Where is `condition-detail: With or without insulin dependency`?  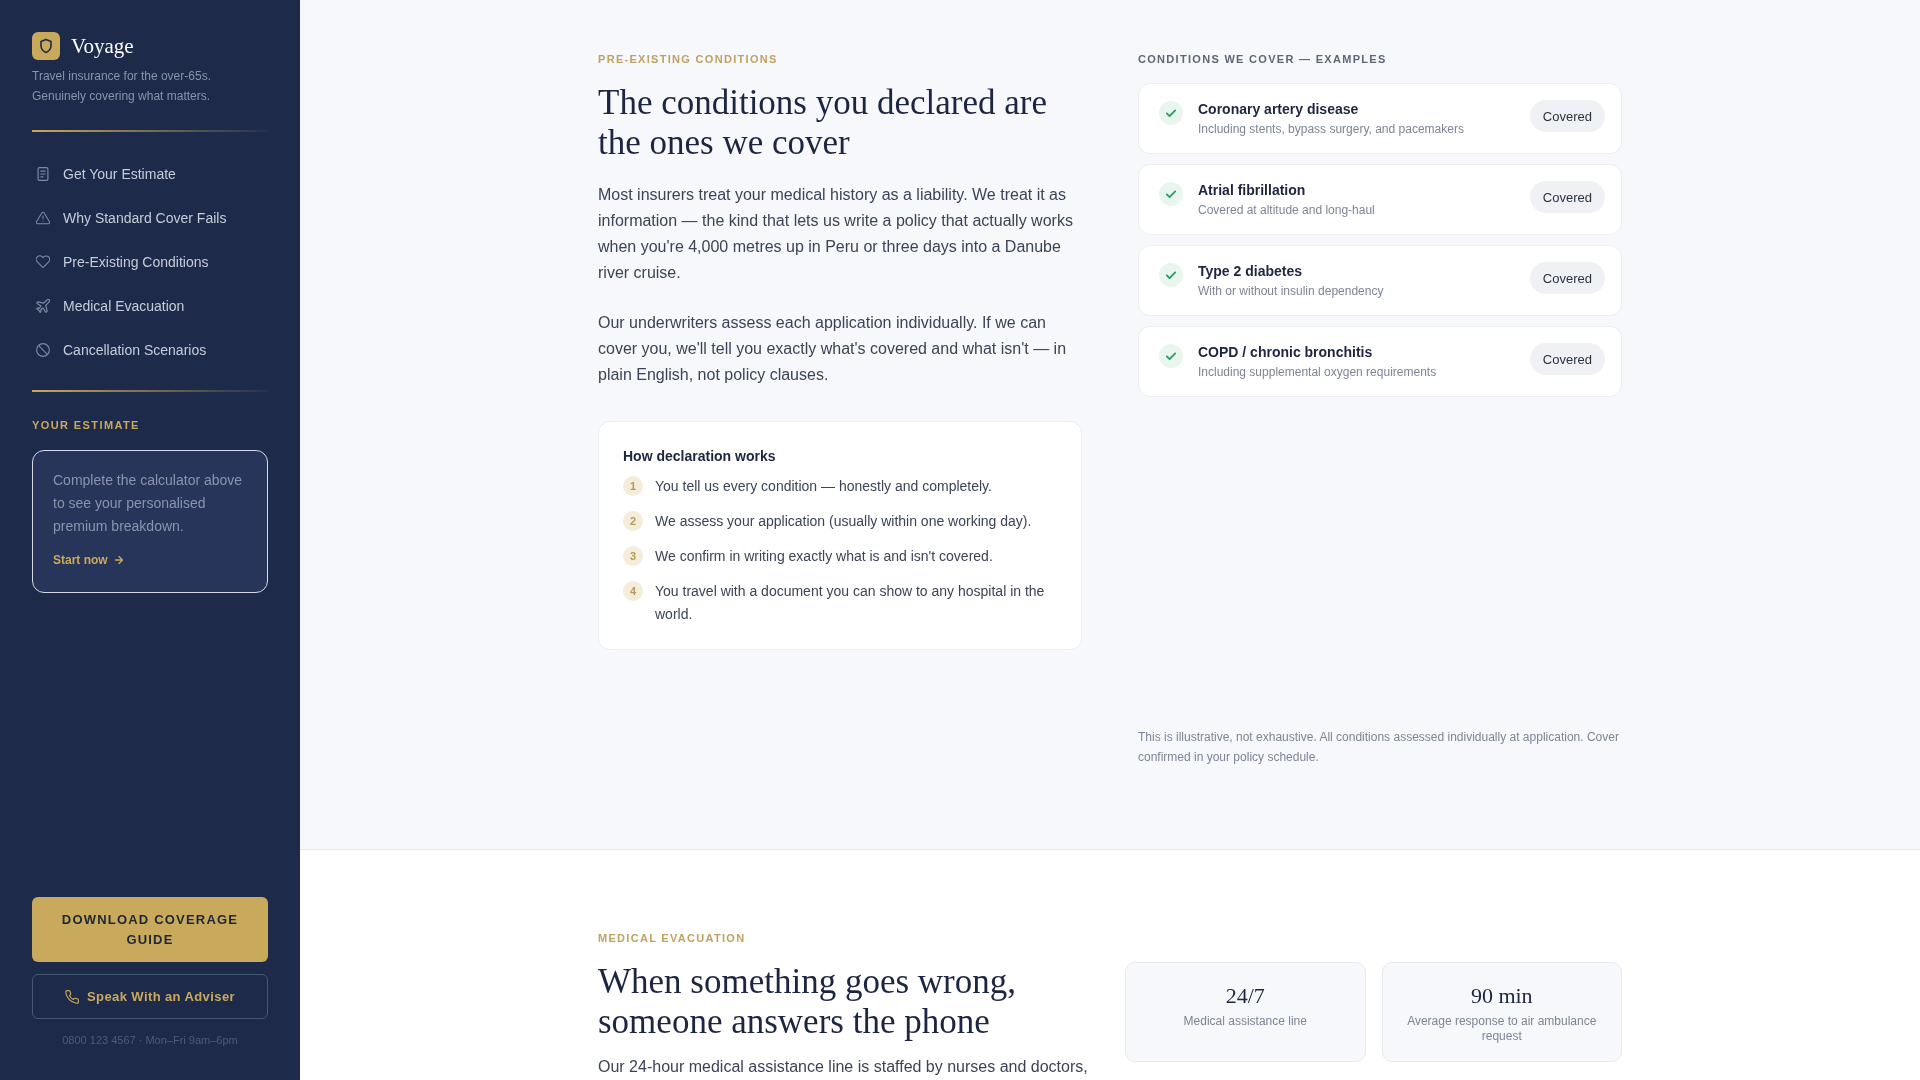 condition-detail: With or without insulin dependency is located at coordinates (1291, 291).